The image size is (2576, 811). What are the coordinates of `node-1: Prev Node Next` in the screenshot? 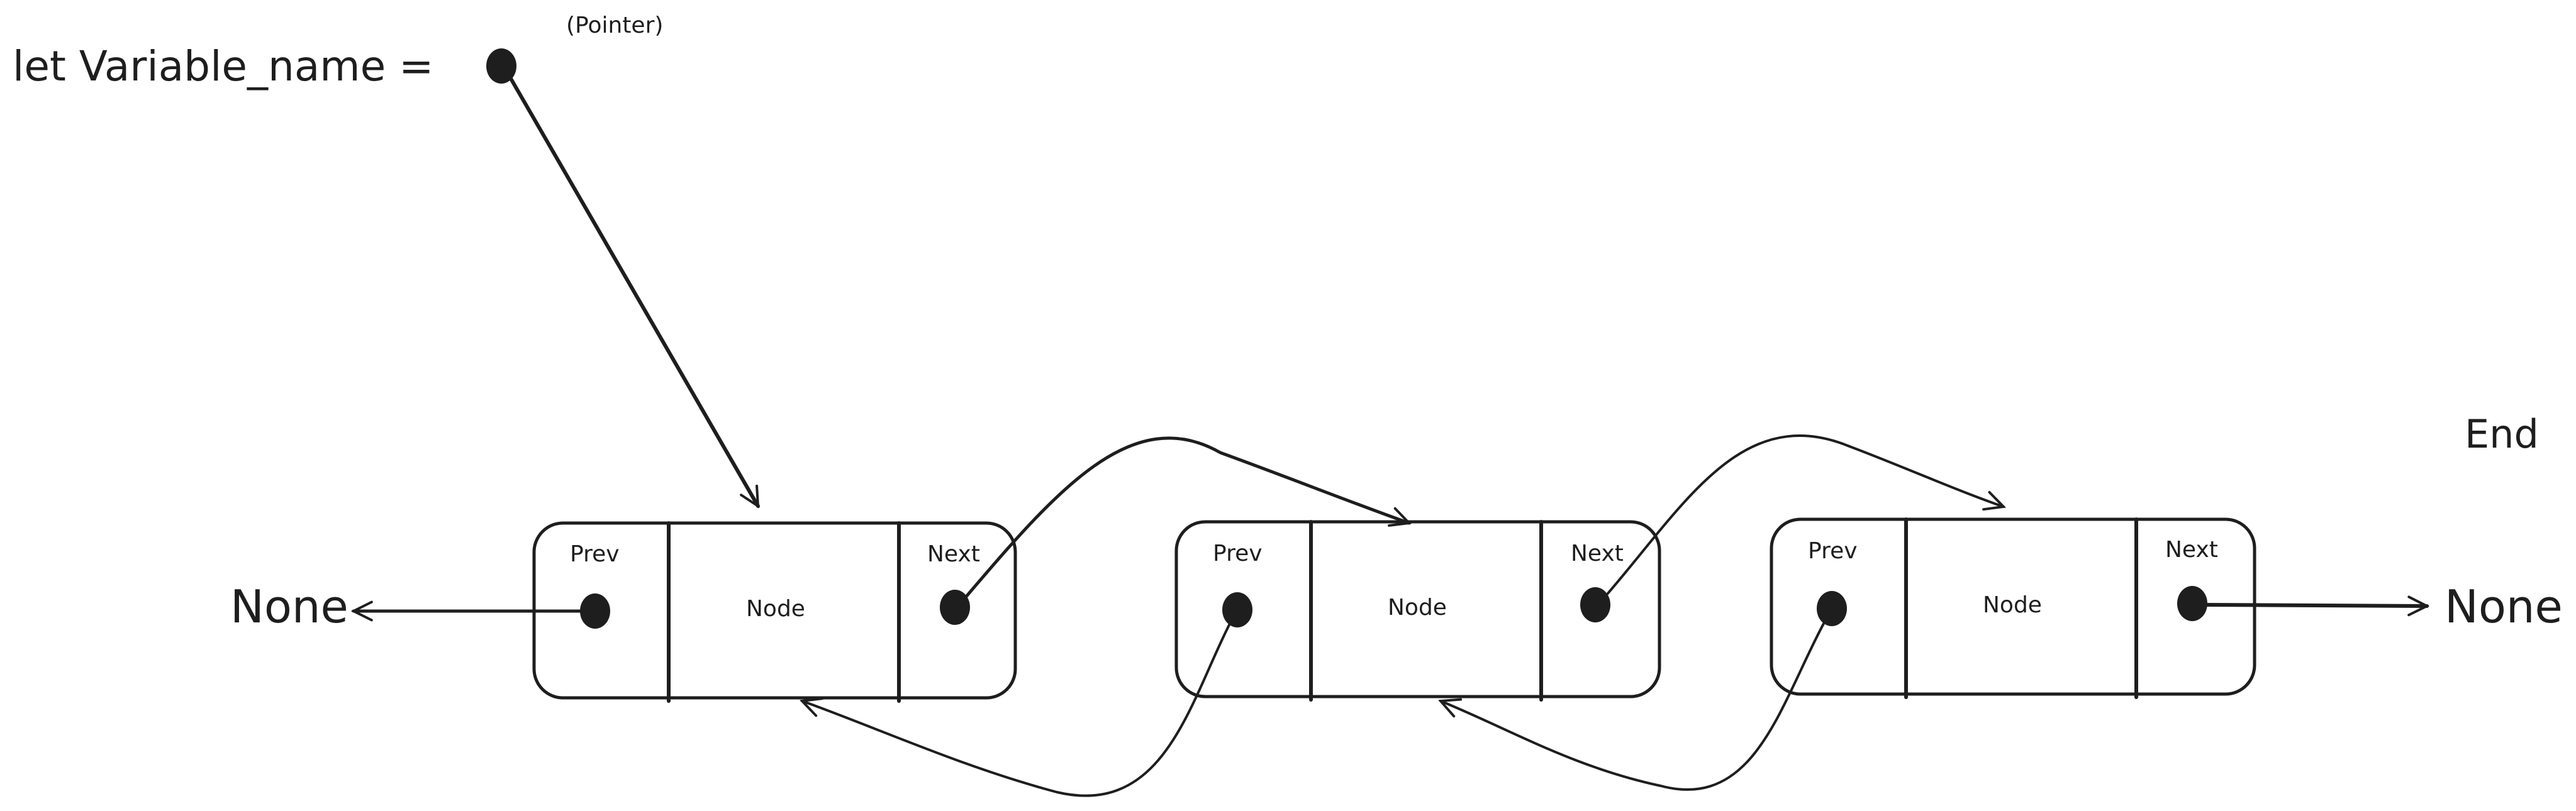 It's located at (774, 612).